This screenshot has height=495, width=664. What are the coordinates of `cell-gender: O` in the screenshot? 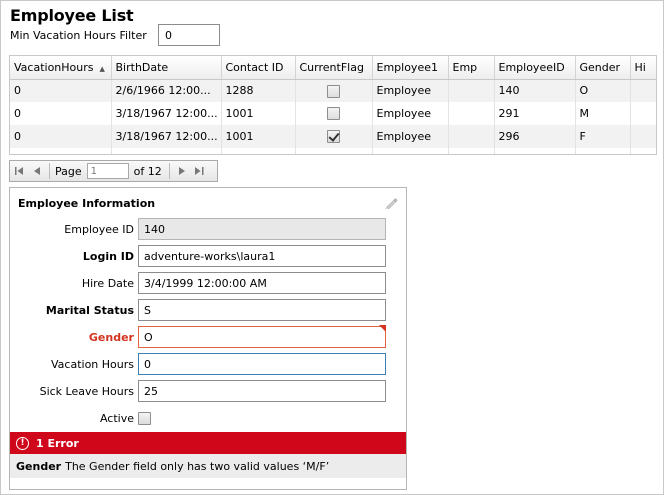 It's located at (603, 90).